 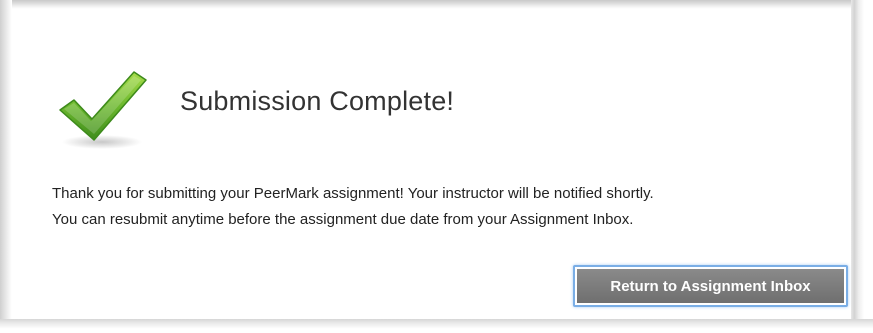 I want to click on window-shadow-right, so click(x=862, y=166).